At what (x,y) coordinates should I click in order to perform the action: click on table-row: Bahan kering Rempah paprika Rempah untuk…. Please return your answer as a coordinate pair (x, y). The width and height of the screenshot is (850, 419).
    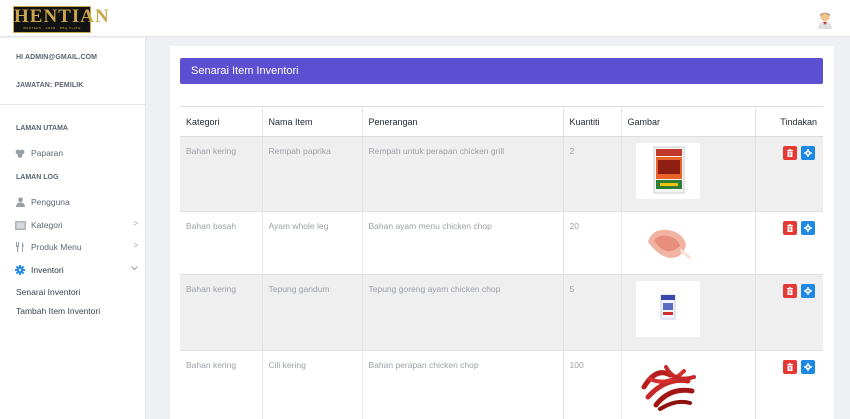
    Looking at the image, I should click on (501, 174).